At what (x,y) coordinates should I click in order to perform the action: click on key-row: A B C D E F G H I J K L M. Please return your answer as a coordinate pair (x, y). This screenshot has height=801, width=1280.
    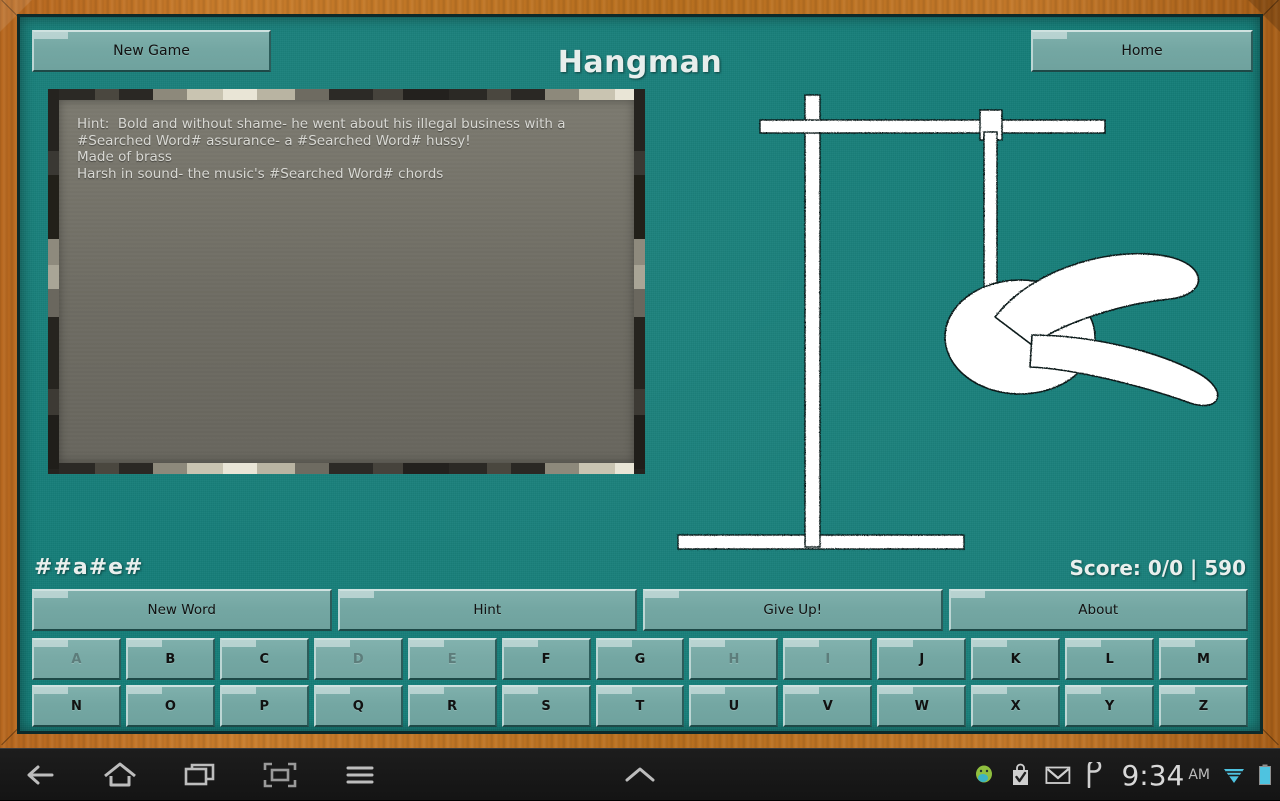
    Looking at the image, I should click on (640, 659).